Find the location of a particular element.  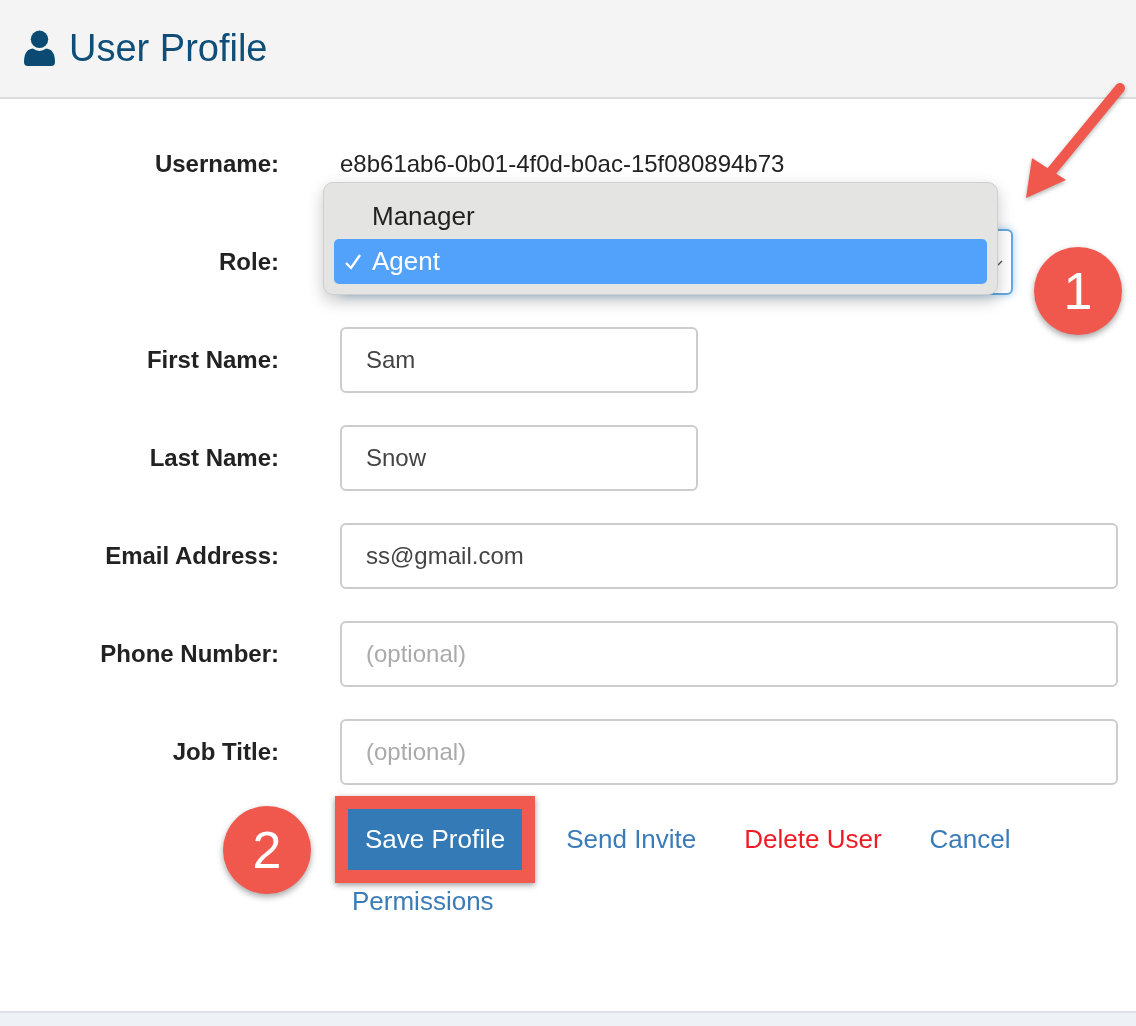

step-badge: 2 is located at coordinates (267, 850).